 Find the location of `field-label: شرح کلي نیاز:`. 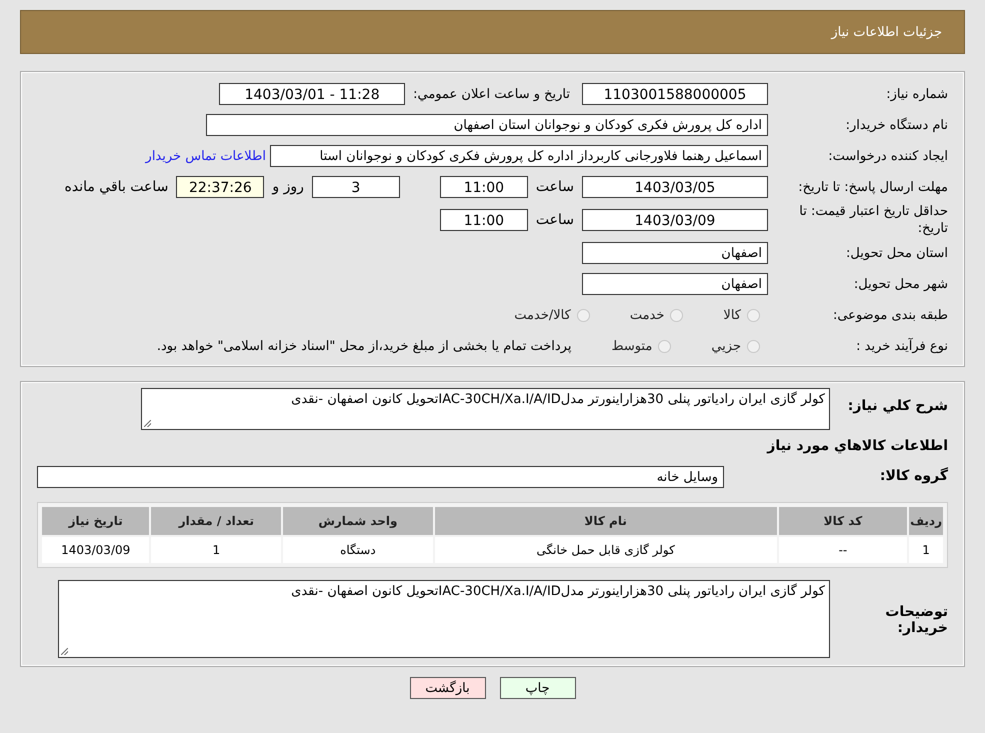

field-label: شرح کلي نیاز: is located at coordinates (897, 405).